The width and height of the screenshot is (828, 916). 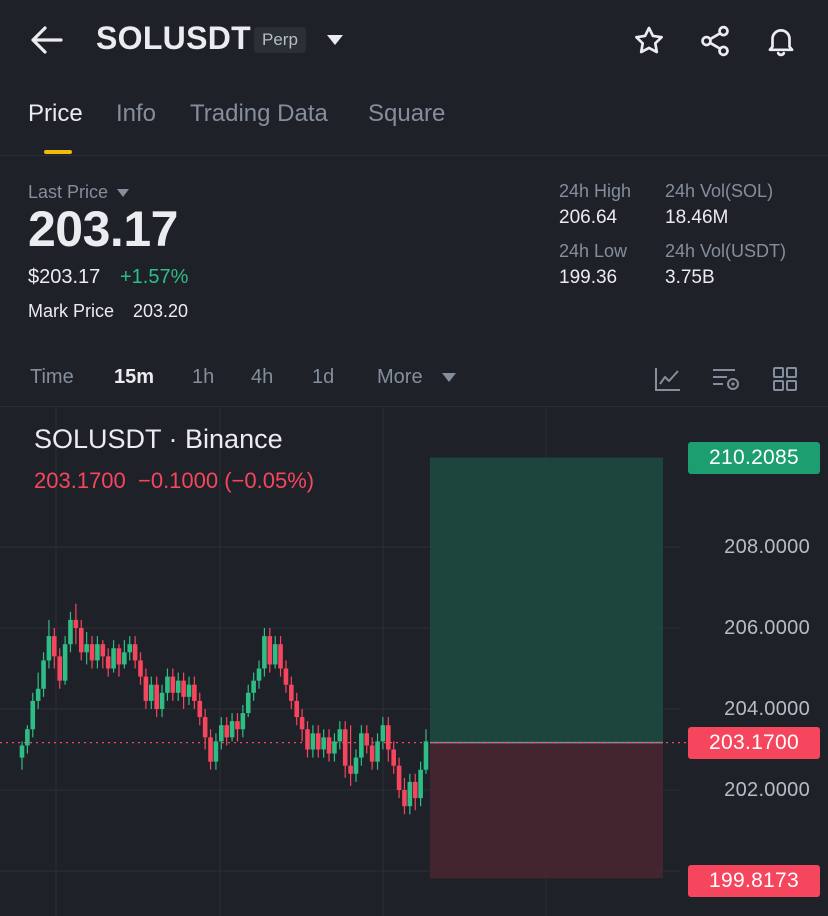 I want to click on tab-info: Info, so click(x=136, y=114).